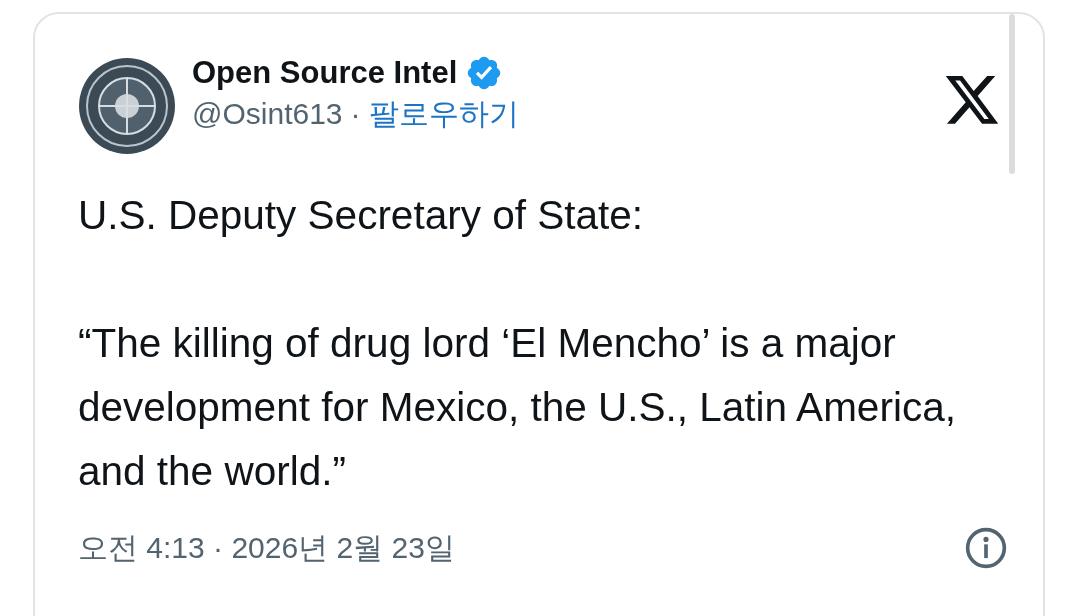  I want to click on avatar-icon, so click(127, 106).